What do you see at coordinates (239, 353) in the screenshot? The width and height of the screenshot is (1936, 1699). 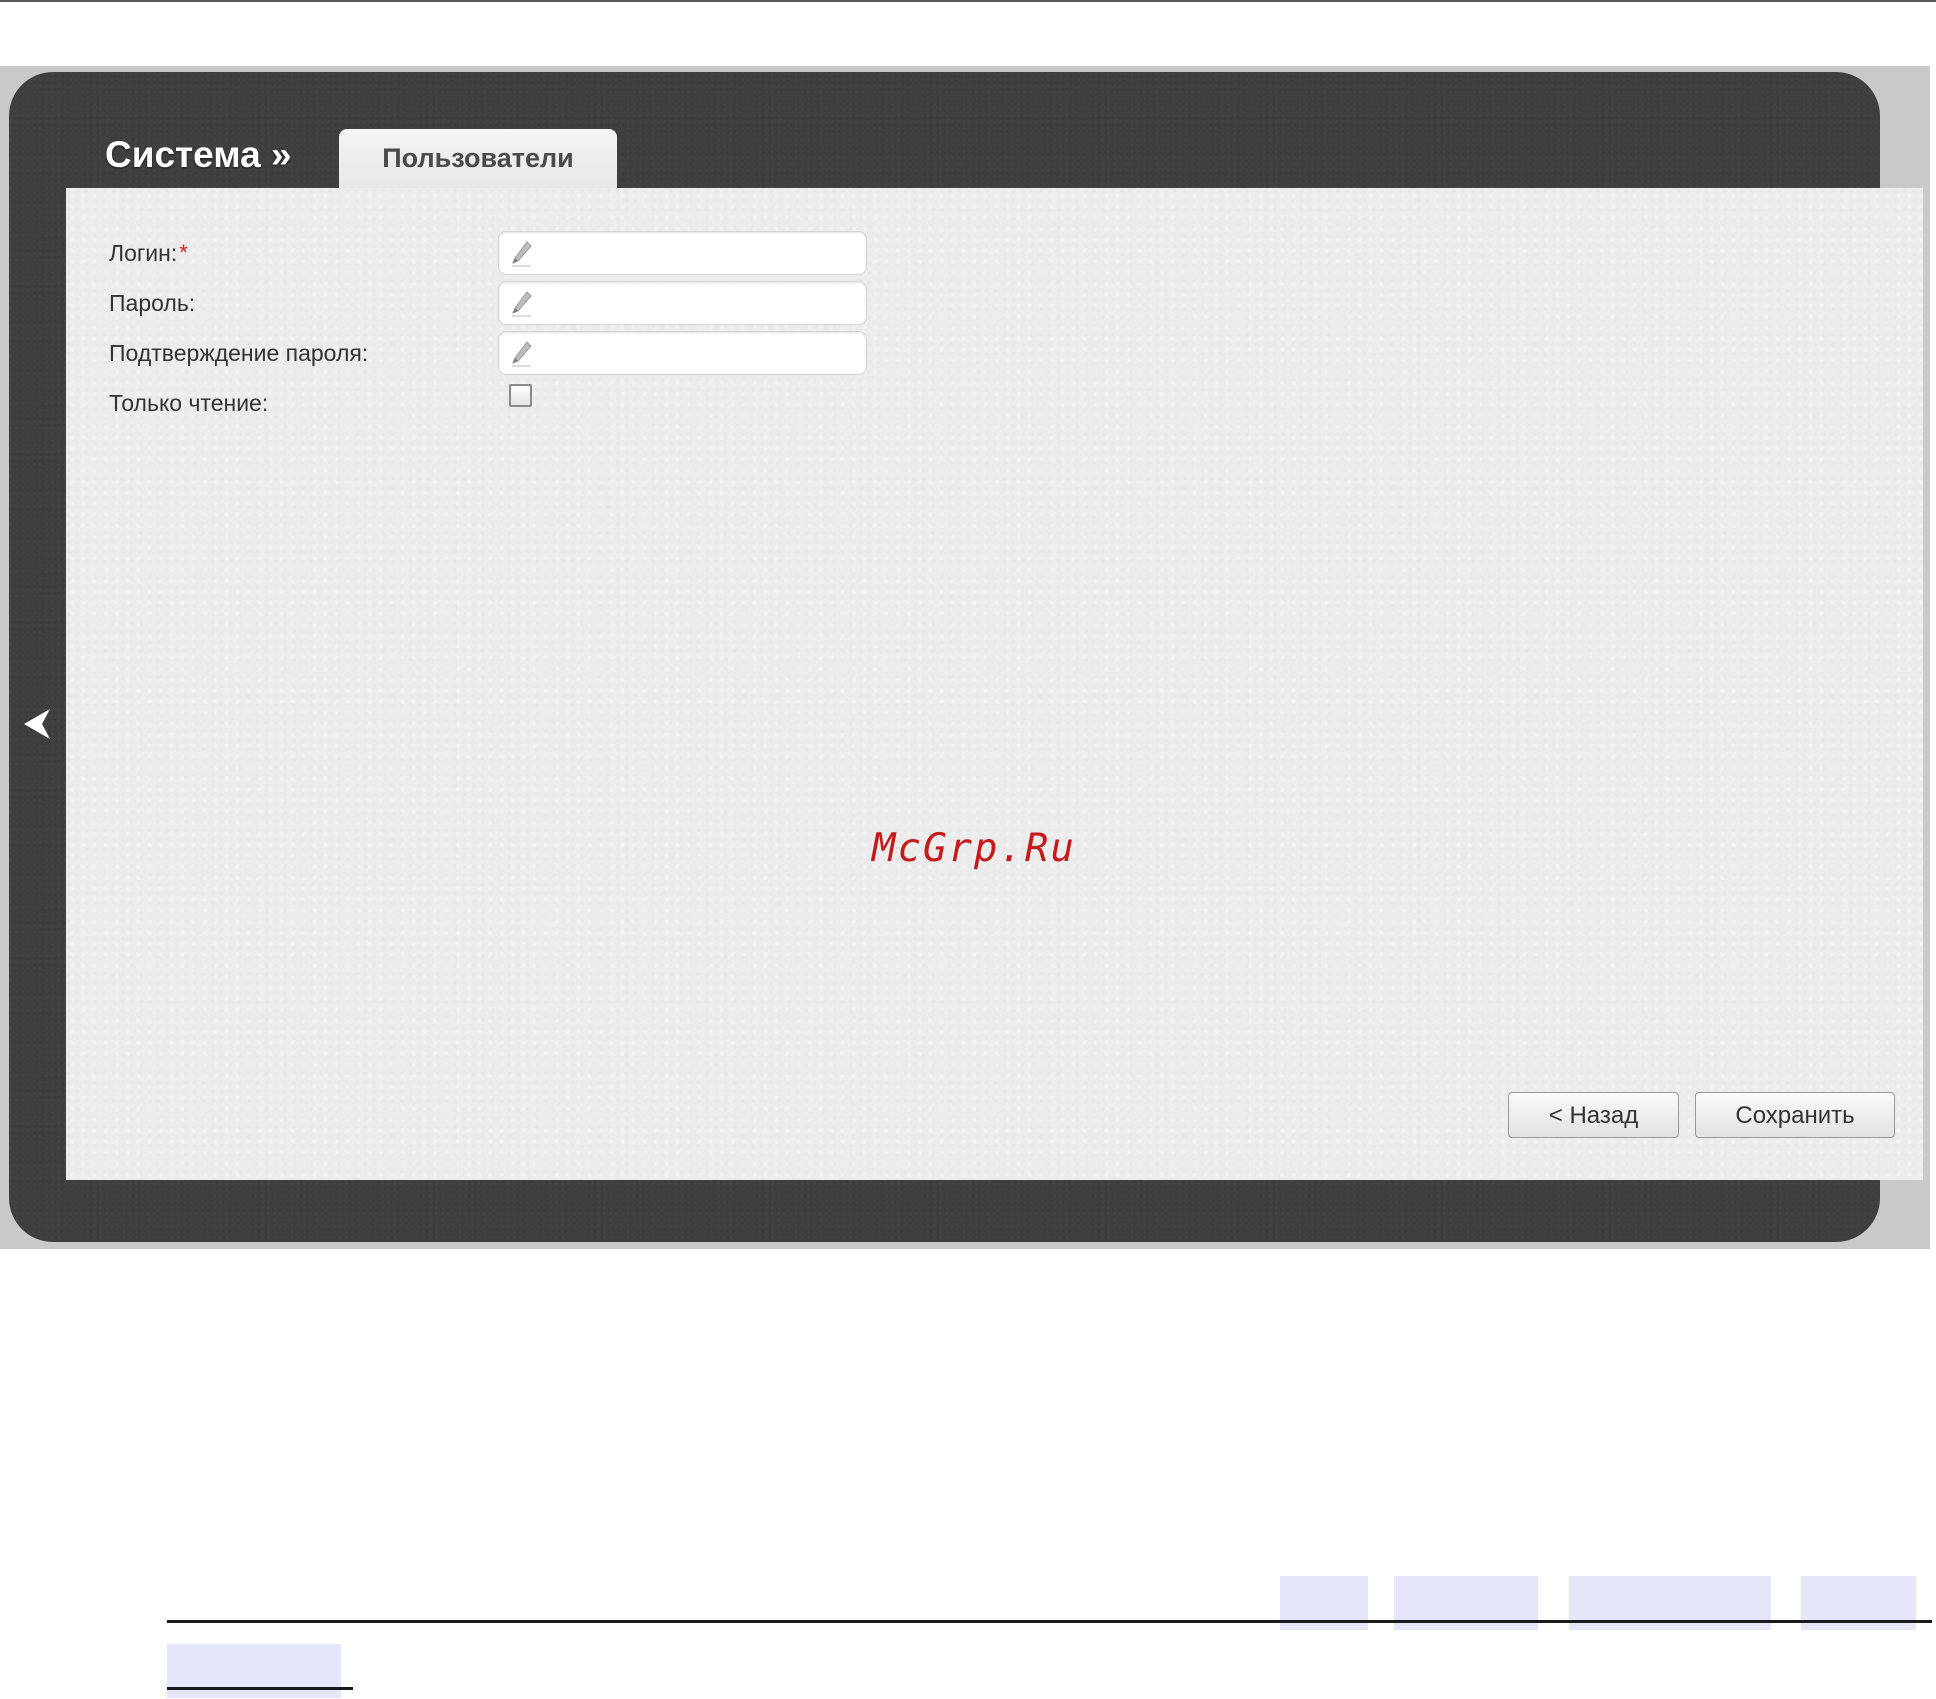 I see `confirm-password-label: Подтверждение пароля:` at bounding box center [239, 353].